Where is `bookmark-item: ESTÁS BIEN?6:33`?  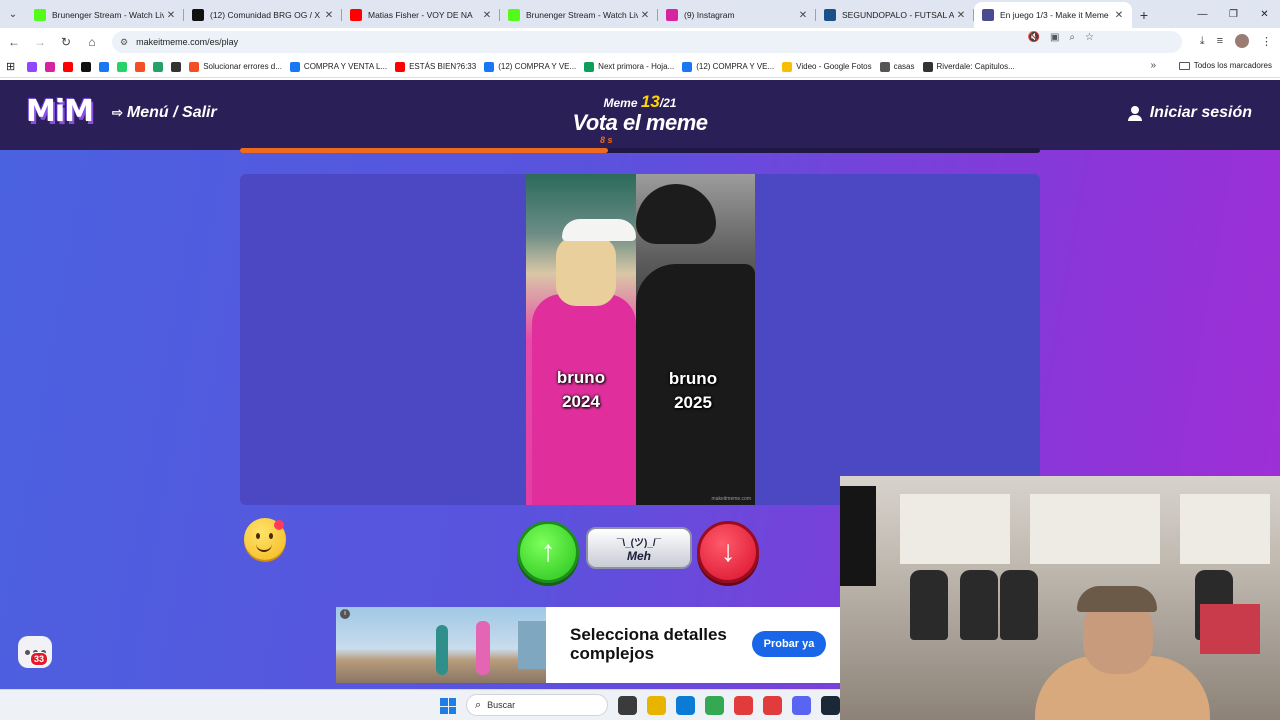 bookmark-item: ESTÁS BIEN?6:33 is located at coordinates (435, 66).